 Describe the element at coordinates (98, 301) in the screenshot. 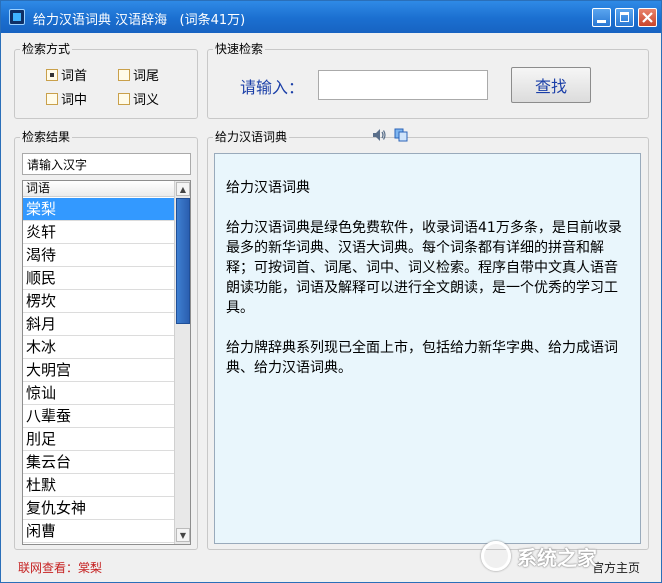

I see `list-item: 楞坎` at that location.